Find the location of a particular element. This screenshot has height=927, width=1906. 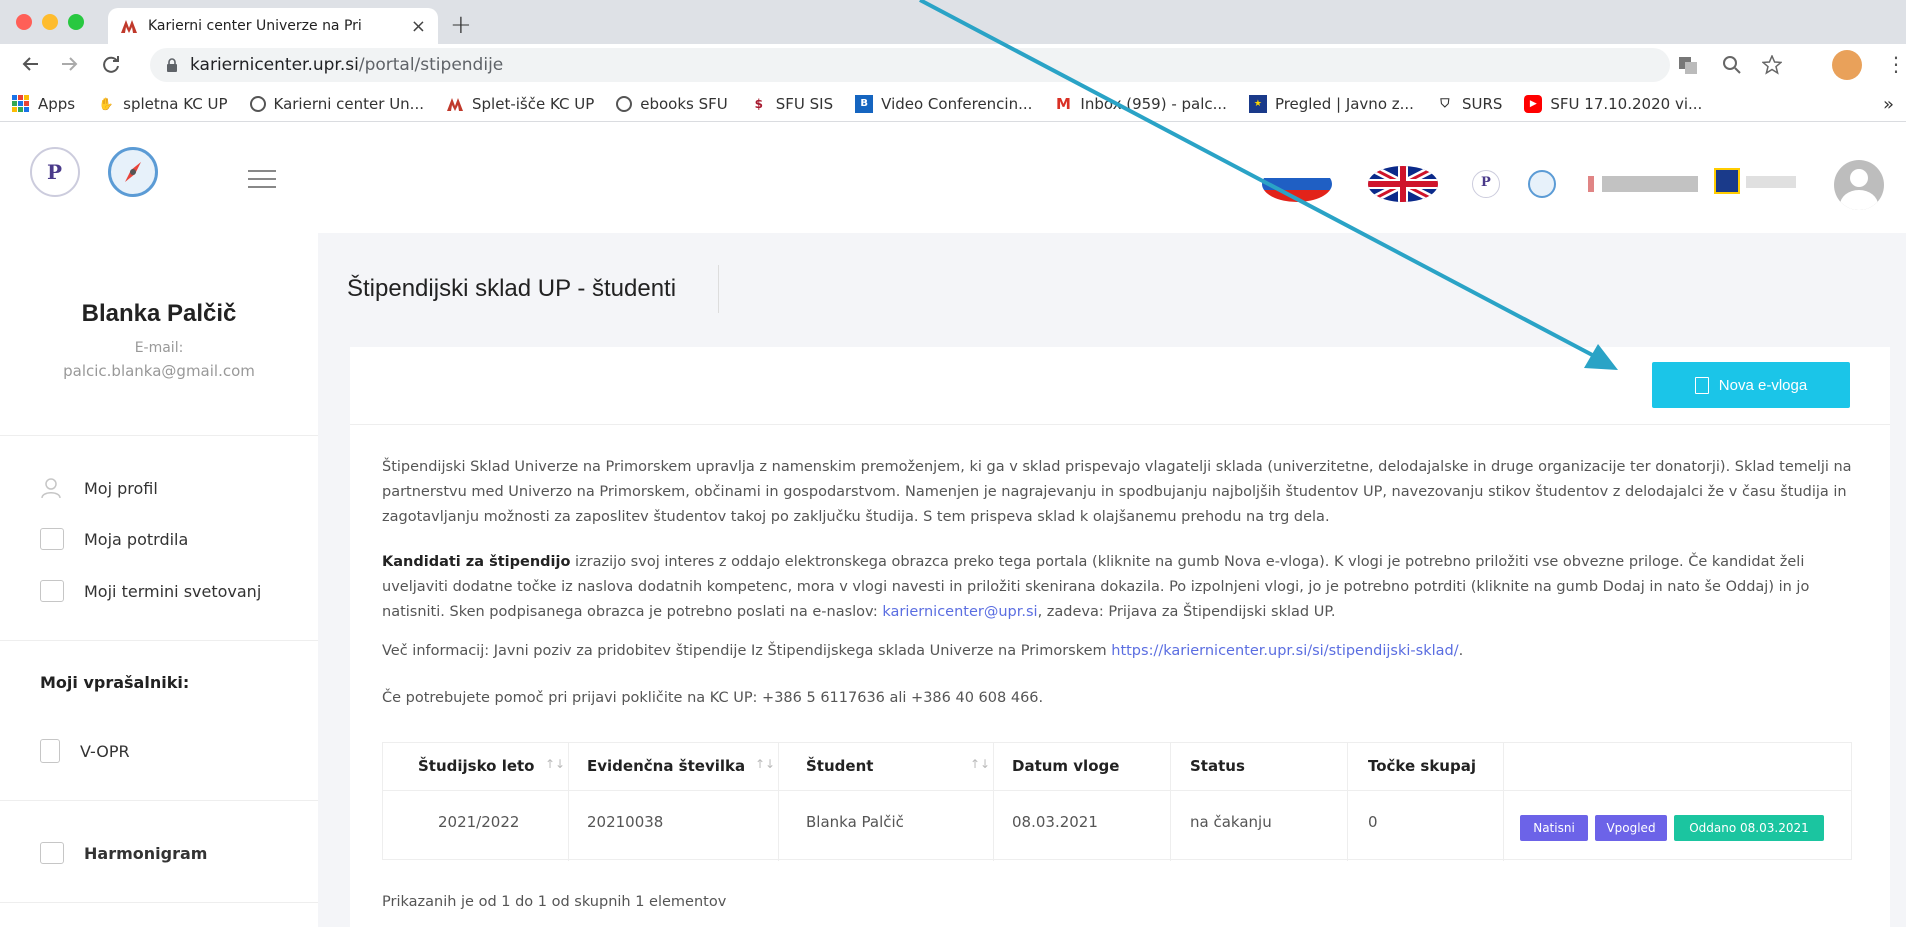

hamburger-menu-icon is located at coordinates (262, 182).